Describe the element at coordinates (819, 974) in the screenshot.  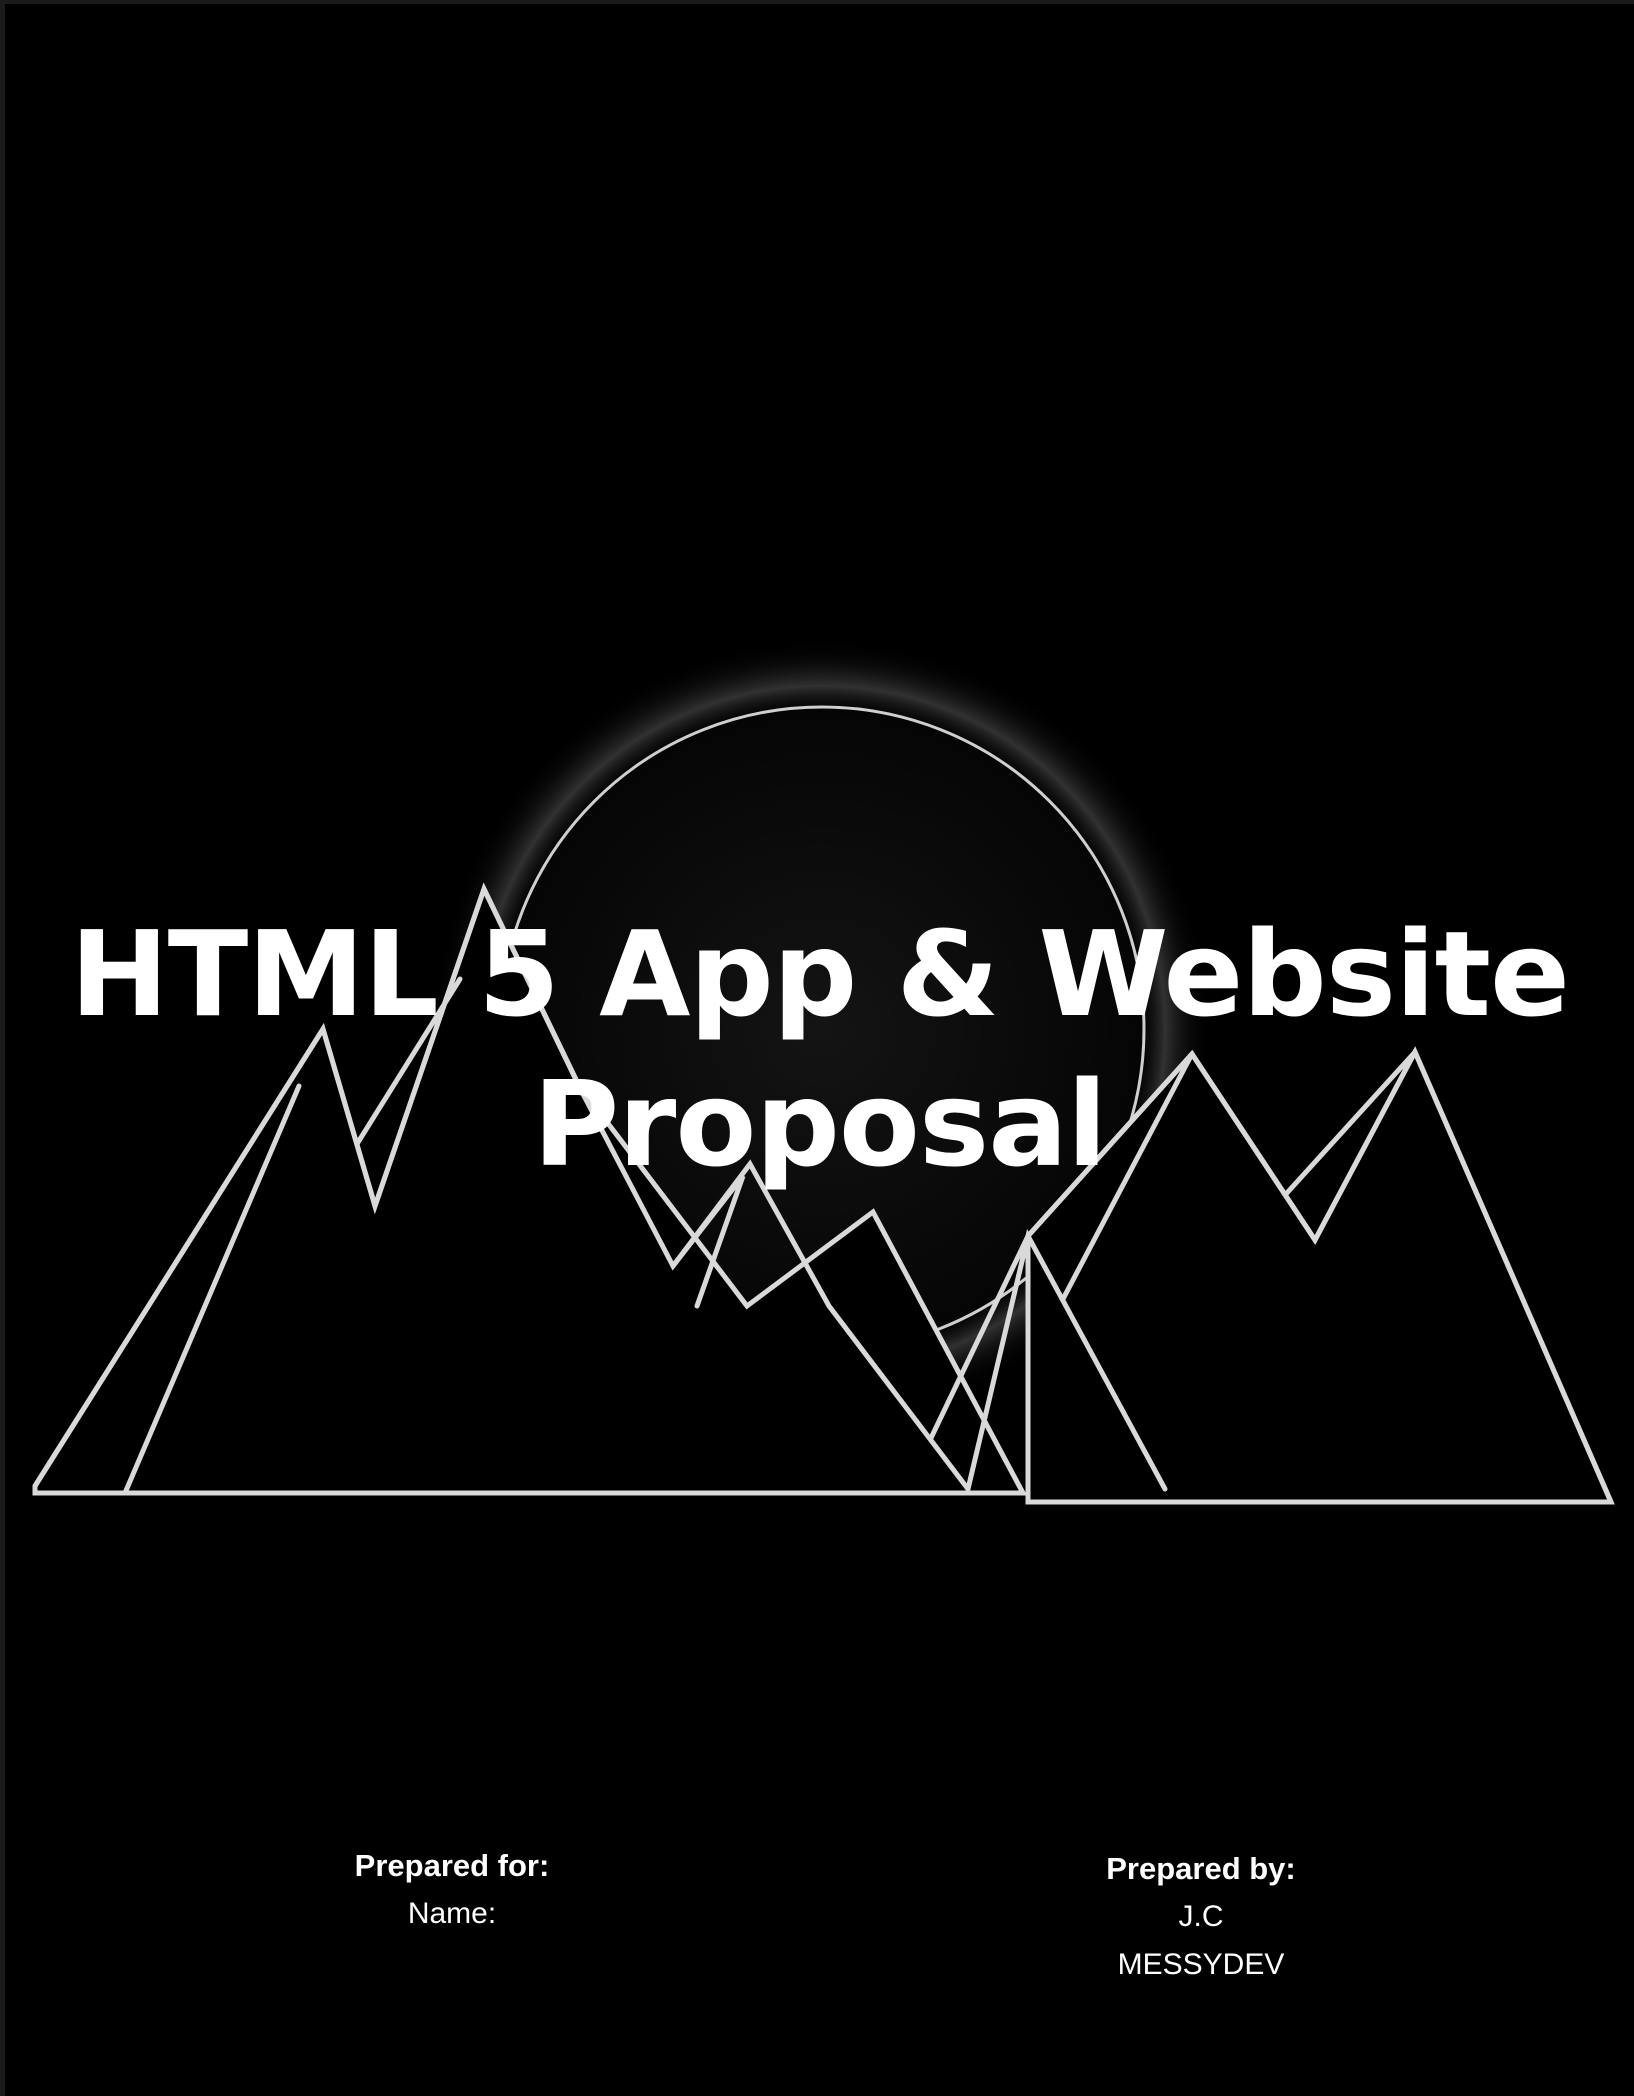
I see `title-line-1: HTML 5 App & Website` at that location.